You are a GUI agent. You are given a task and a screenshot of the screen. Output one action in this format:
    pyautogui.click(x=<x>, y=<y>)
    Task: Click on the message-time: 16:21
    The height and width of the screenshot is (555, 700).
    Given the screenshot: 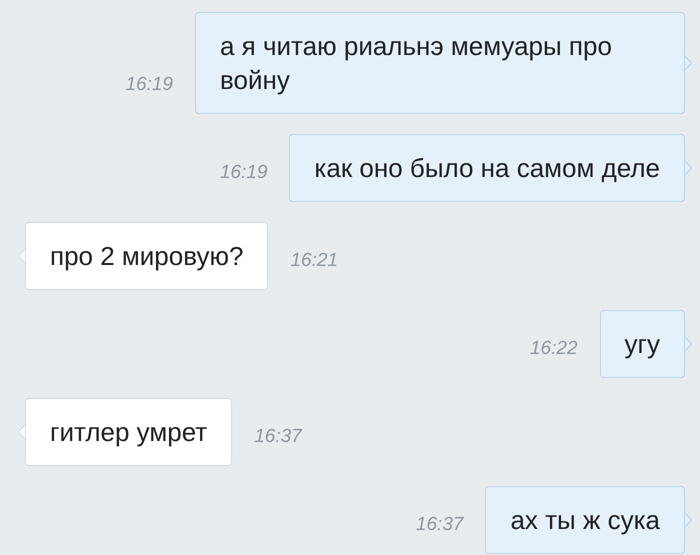 What is the action you would take?
    pyautogui.click(x=314, y=261)
    